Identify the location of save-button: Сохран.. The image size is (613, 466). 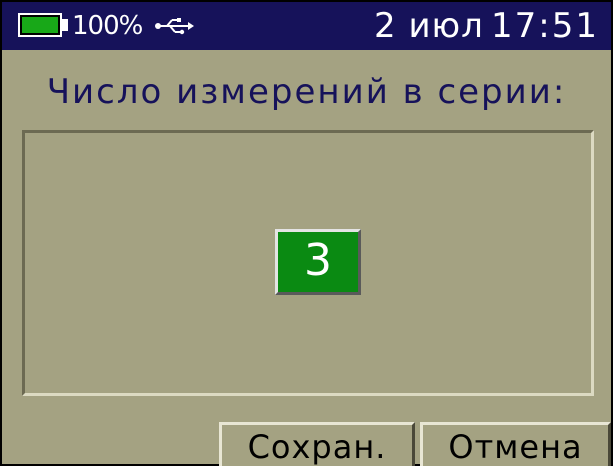
(317, 444).